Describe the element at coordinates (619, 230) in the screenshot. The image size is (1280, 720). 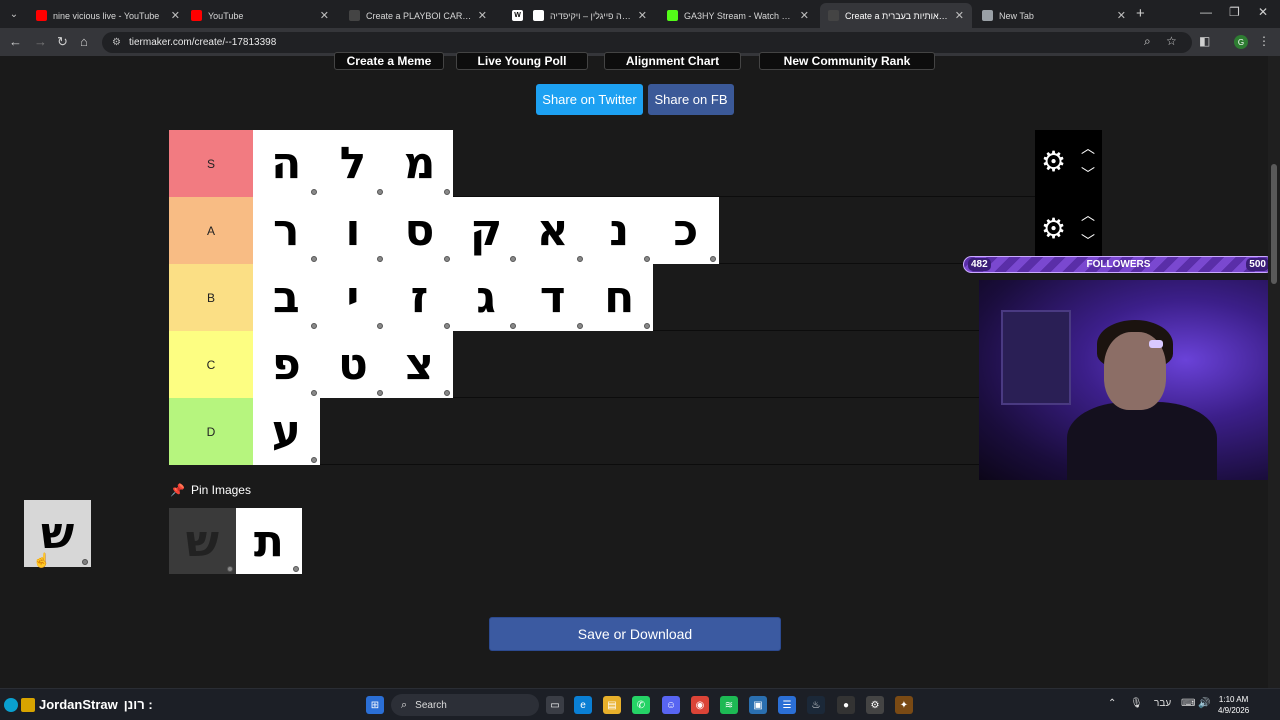
I see `letter-tile: נ` at that location.